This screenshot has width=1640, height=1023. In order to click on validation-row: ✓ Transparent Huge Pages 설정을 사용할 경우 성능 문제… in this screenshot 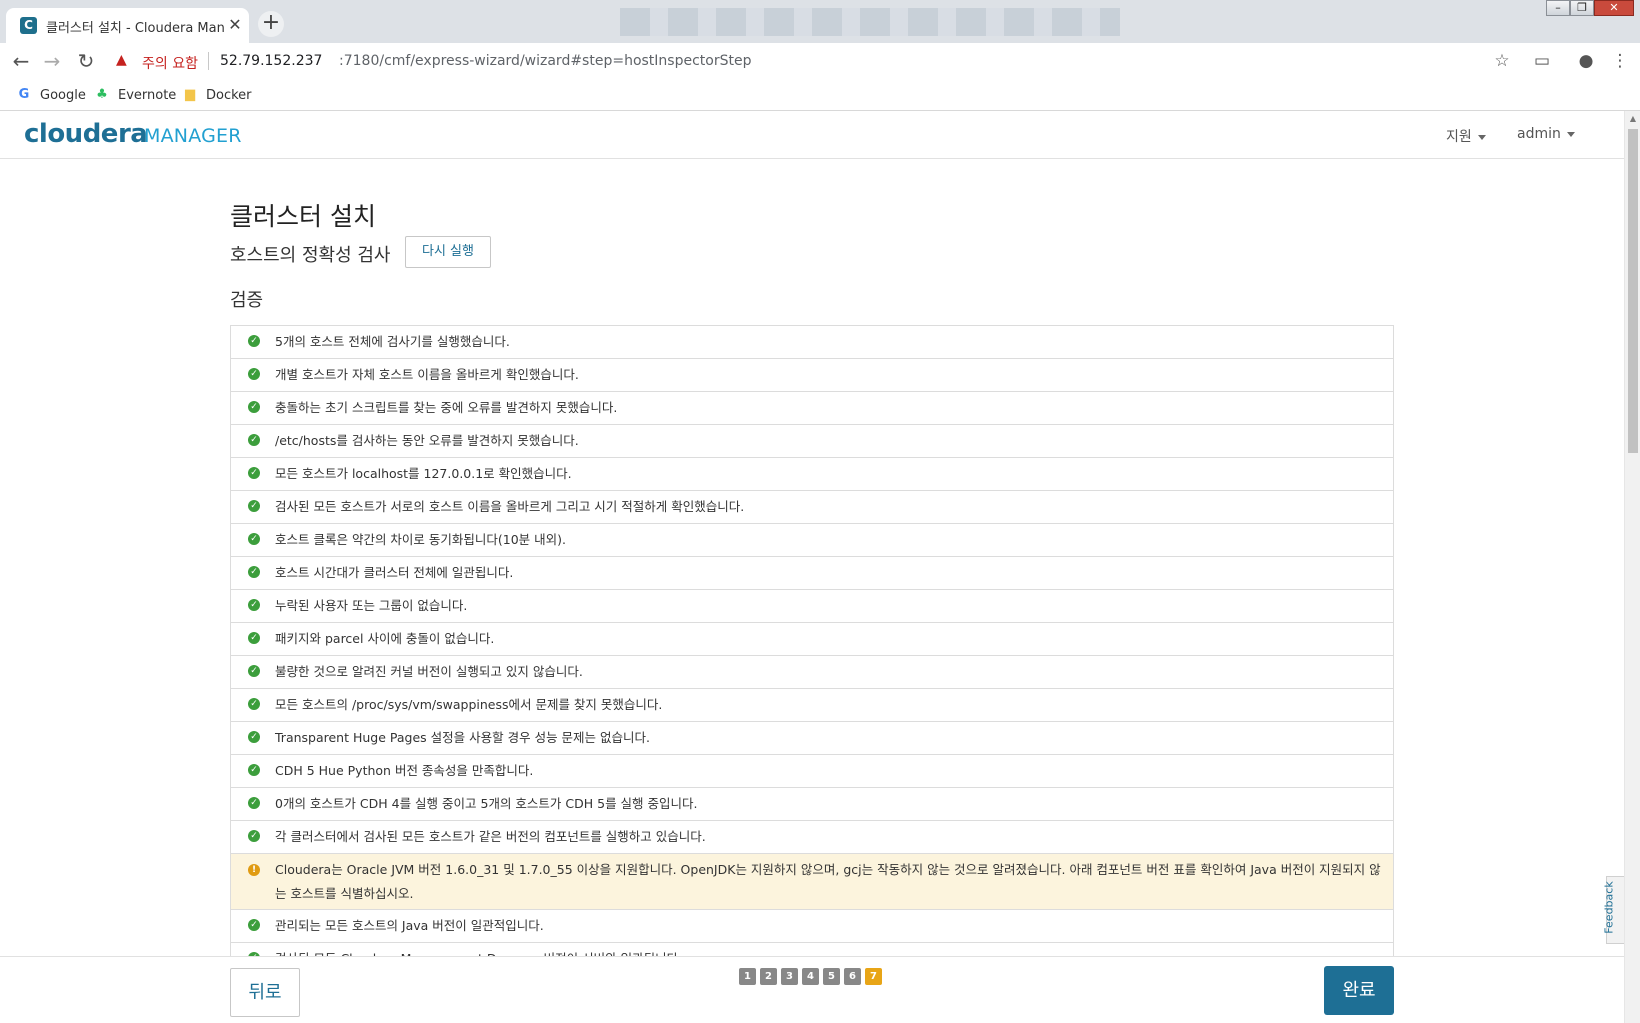, I will do `click(812, 738)`.